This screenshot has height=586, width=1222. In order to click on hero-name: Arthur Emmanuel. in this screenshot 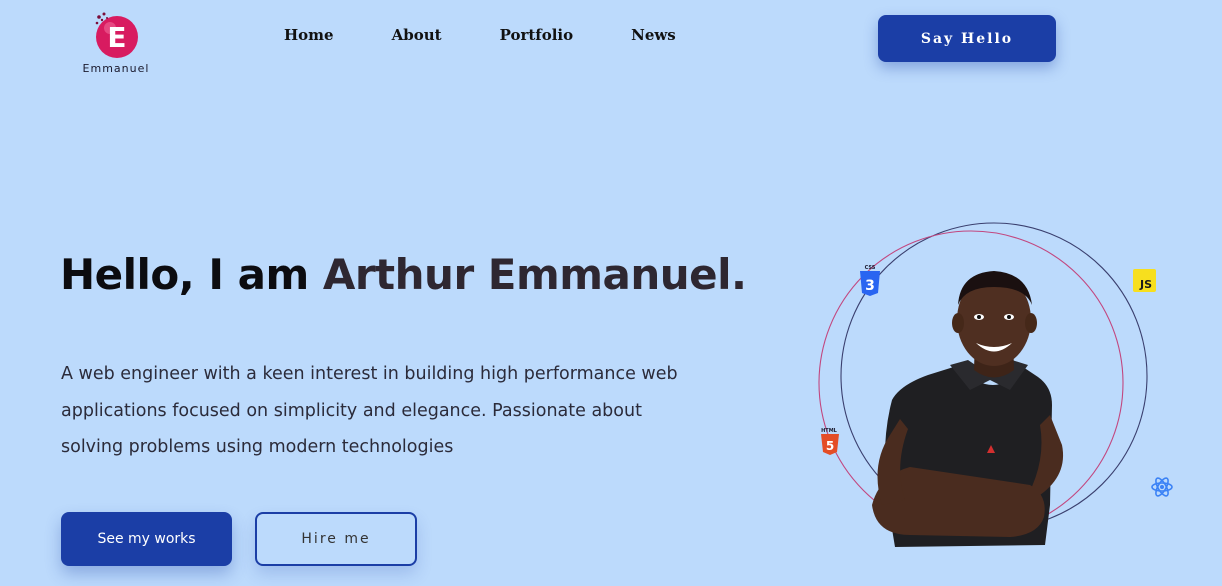, I will do `click(534, 274)`.